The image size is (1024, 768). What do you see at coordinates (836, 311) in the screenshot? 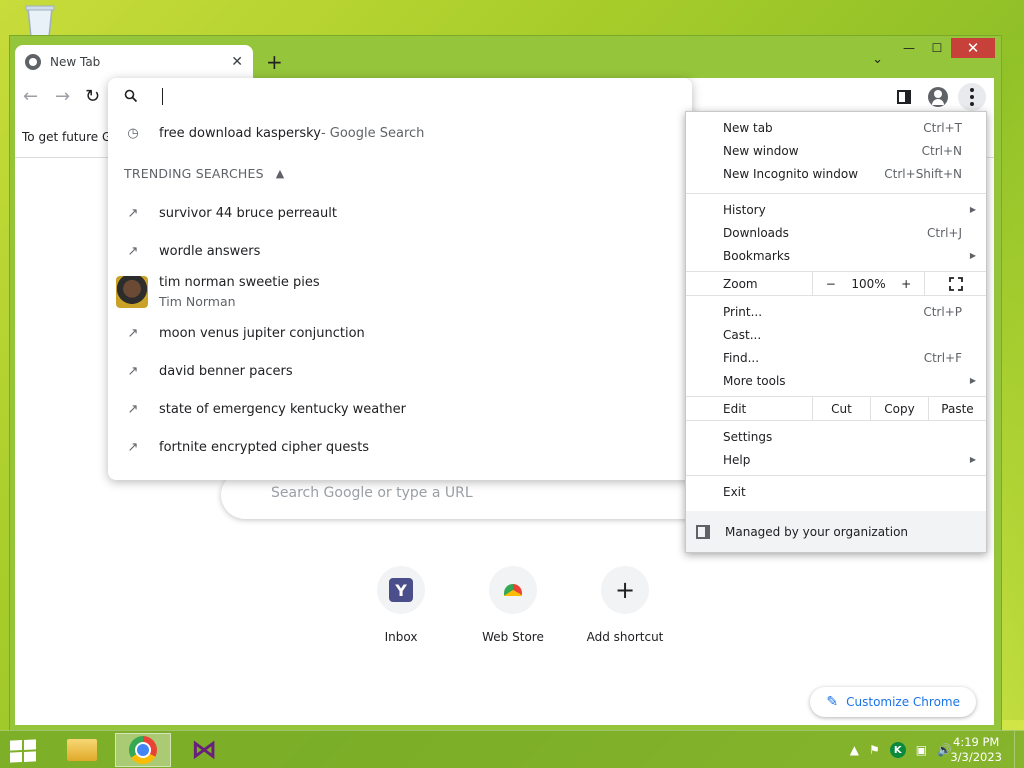
I see `menu-item-print: Print... Ctrl+P` at bounding box center [836, 311].